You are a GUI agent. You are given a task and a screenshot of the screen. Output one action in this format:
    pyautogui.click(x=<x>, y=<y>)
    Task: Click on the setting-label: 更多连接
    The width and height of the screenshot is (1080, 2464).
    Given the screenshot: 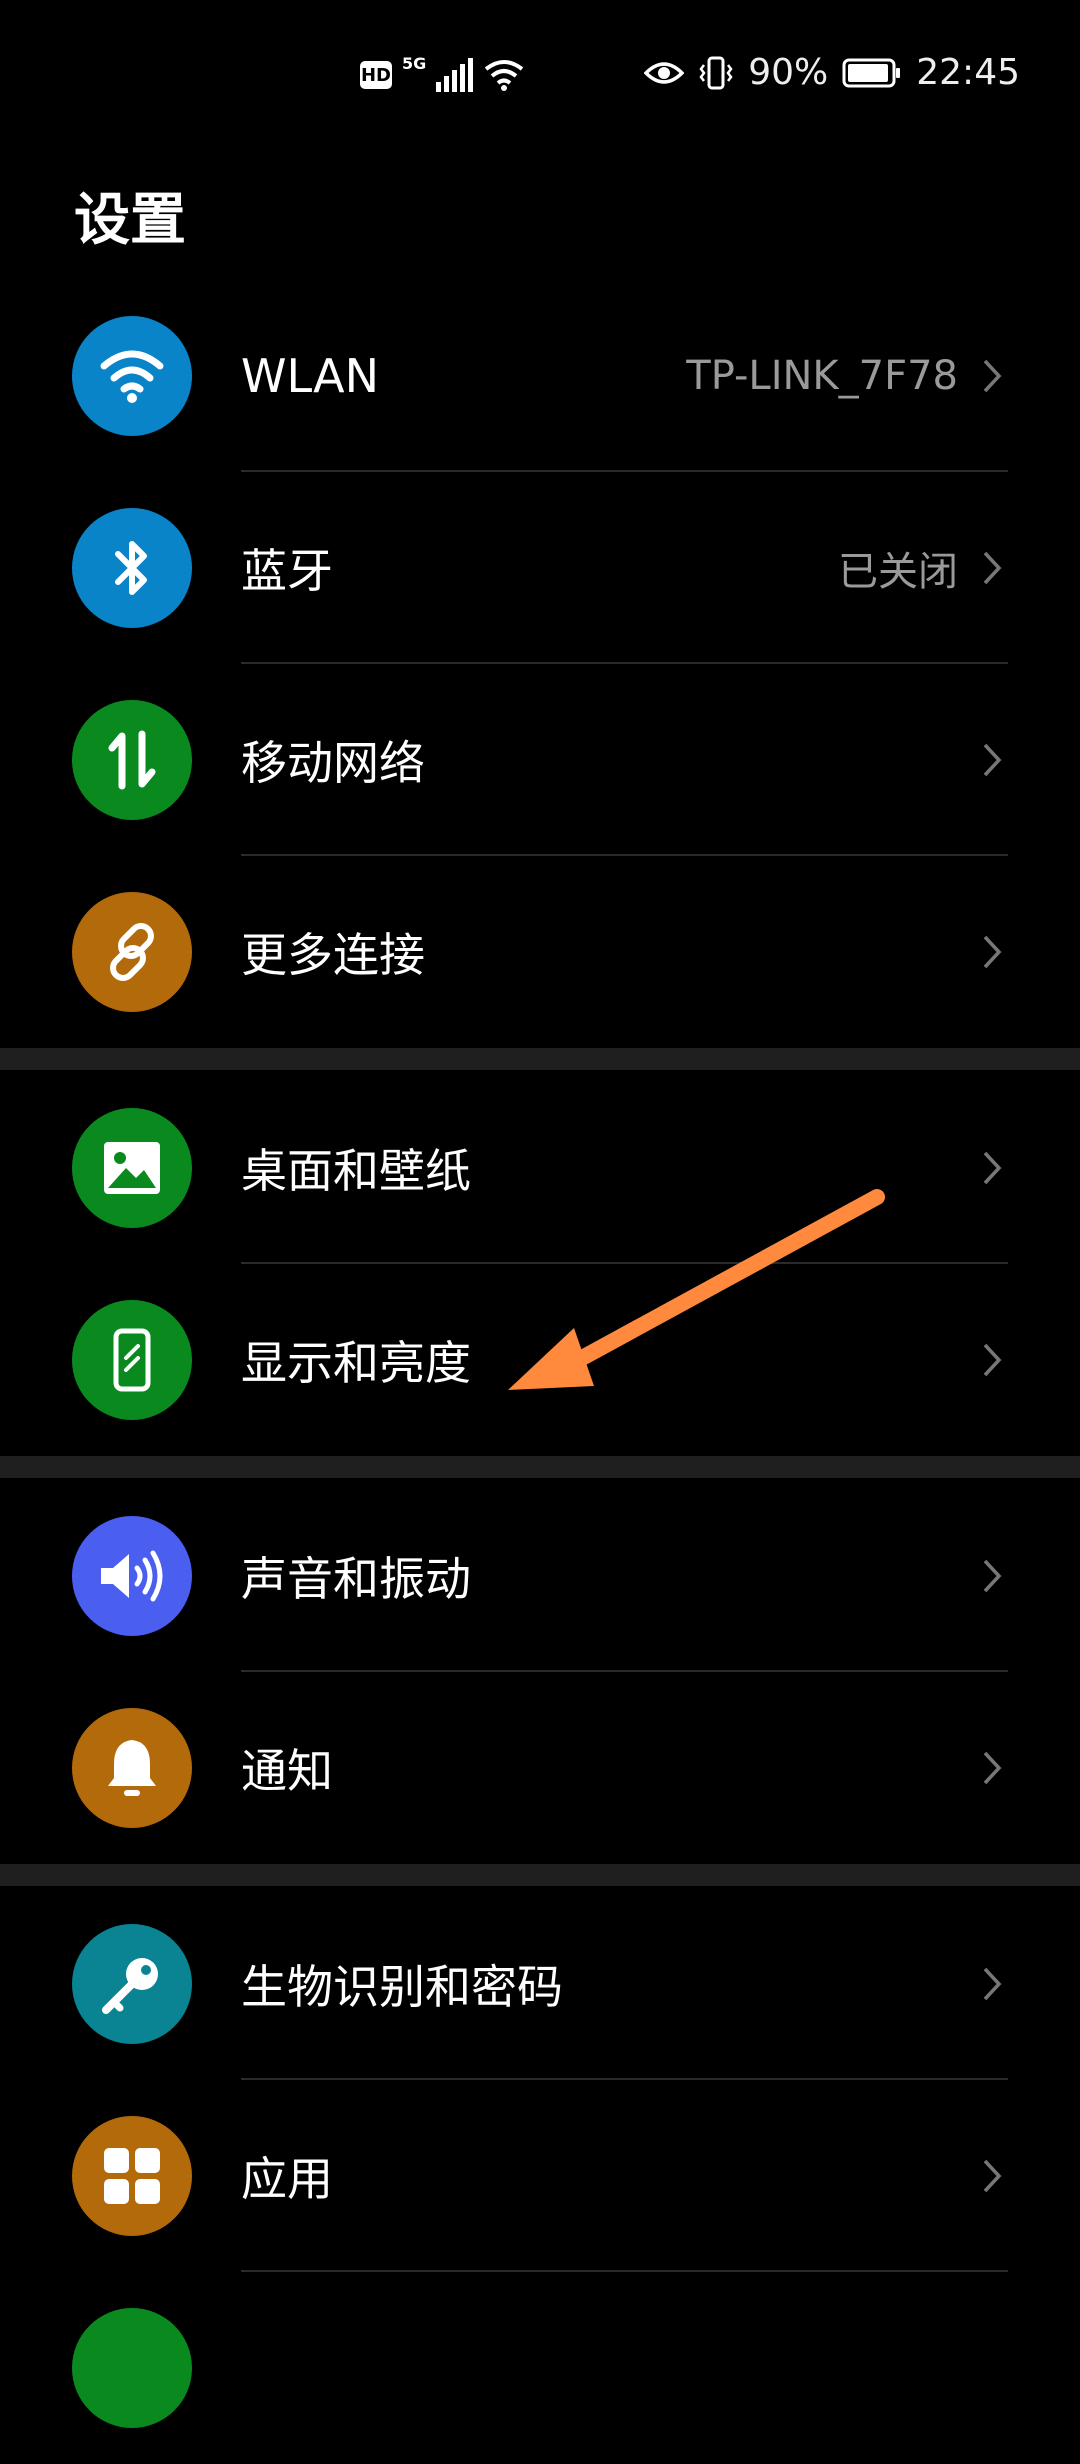 What is the action you would take?
    pyautogui.click(x=333, y=955)
    